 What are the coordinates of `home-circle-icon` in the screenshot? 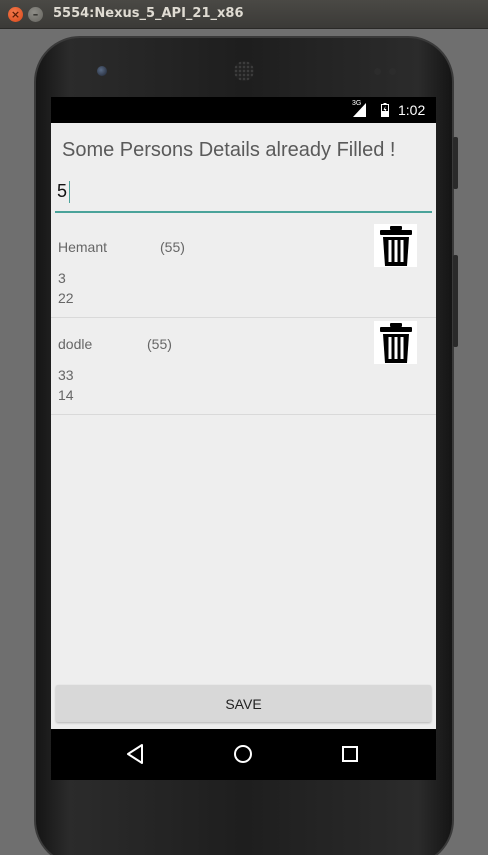 It's located at (243, 754).